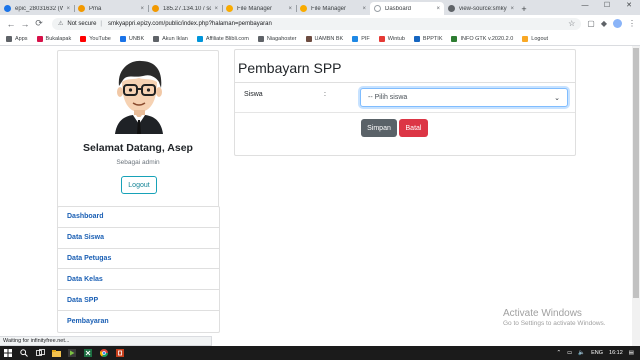 This screenshot has height=360, width=640. I want to click on close-window-button: ✕, so click(629, 6).